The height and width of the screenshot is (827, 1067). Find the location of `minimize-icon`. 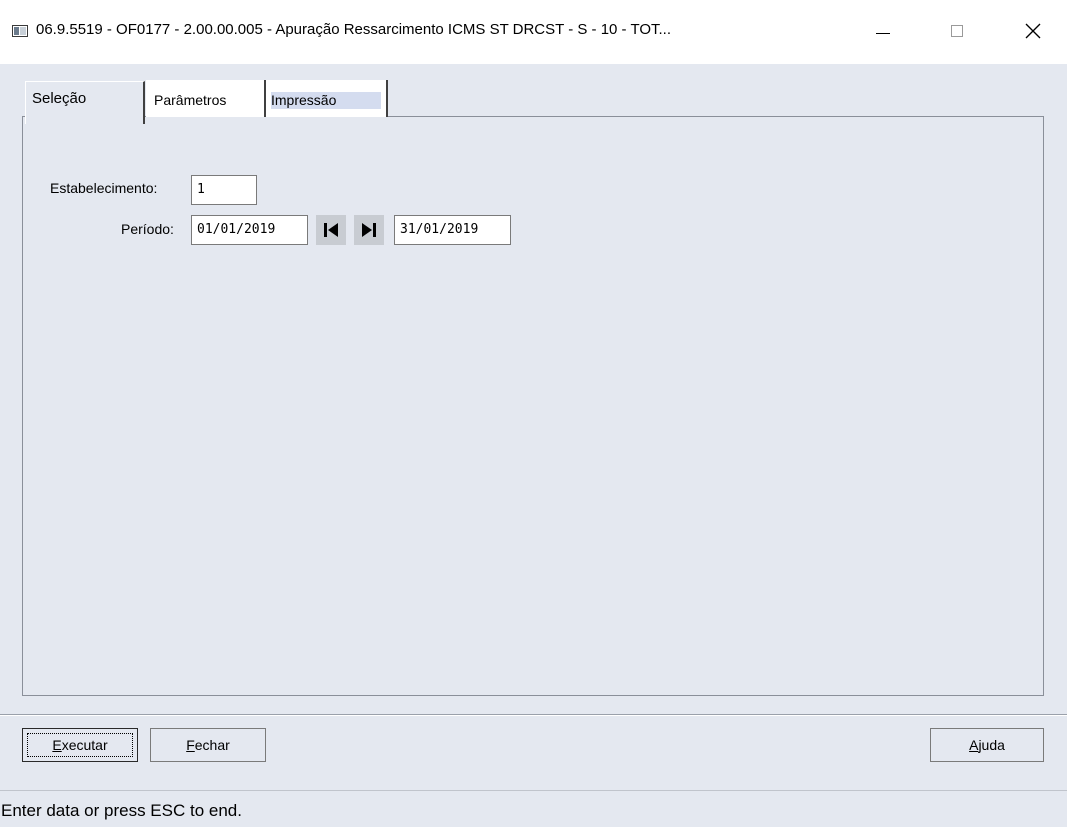

minimize-icon is located at coordinates (883, 33).